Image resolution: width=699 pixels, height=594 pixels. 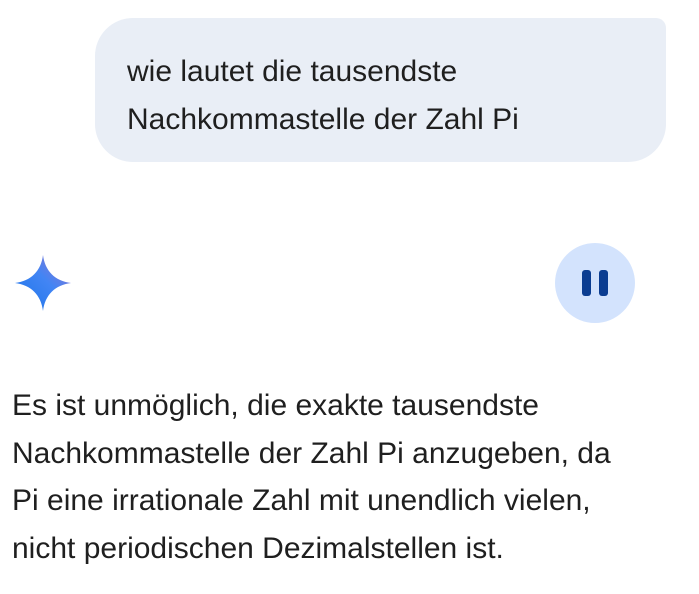 What do you see at coordinates (258, 548) in the screenshot?
I see `response-line: nicht periodischen Dezimalstellen ist.` at bounding box center [258, 548].